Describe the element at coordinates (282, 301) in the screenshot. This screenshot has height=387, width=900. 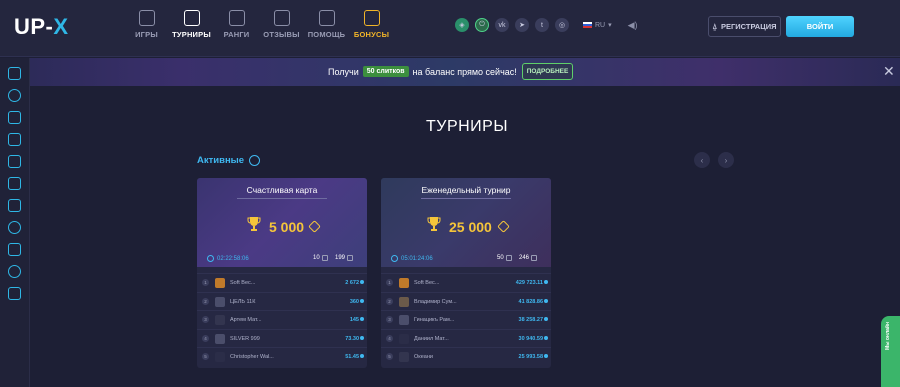
I see `table-row: 2 ЦЕЛЬ 11К 360` at that location.